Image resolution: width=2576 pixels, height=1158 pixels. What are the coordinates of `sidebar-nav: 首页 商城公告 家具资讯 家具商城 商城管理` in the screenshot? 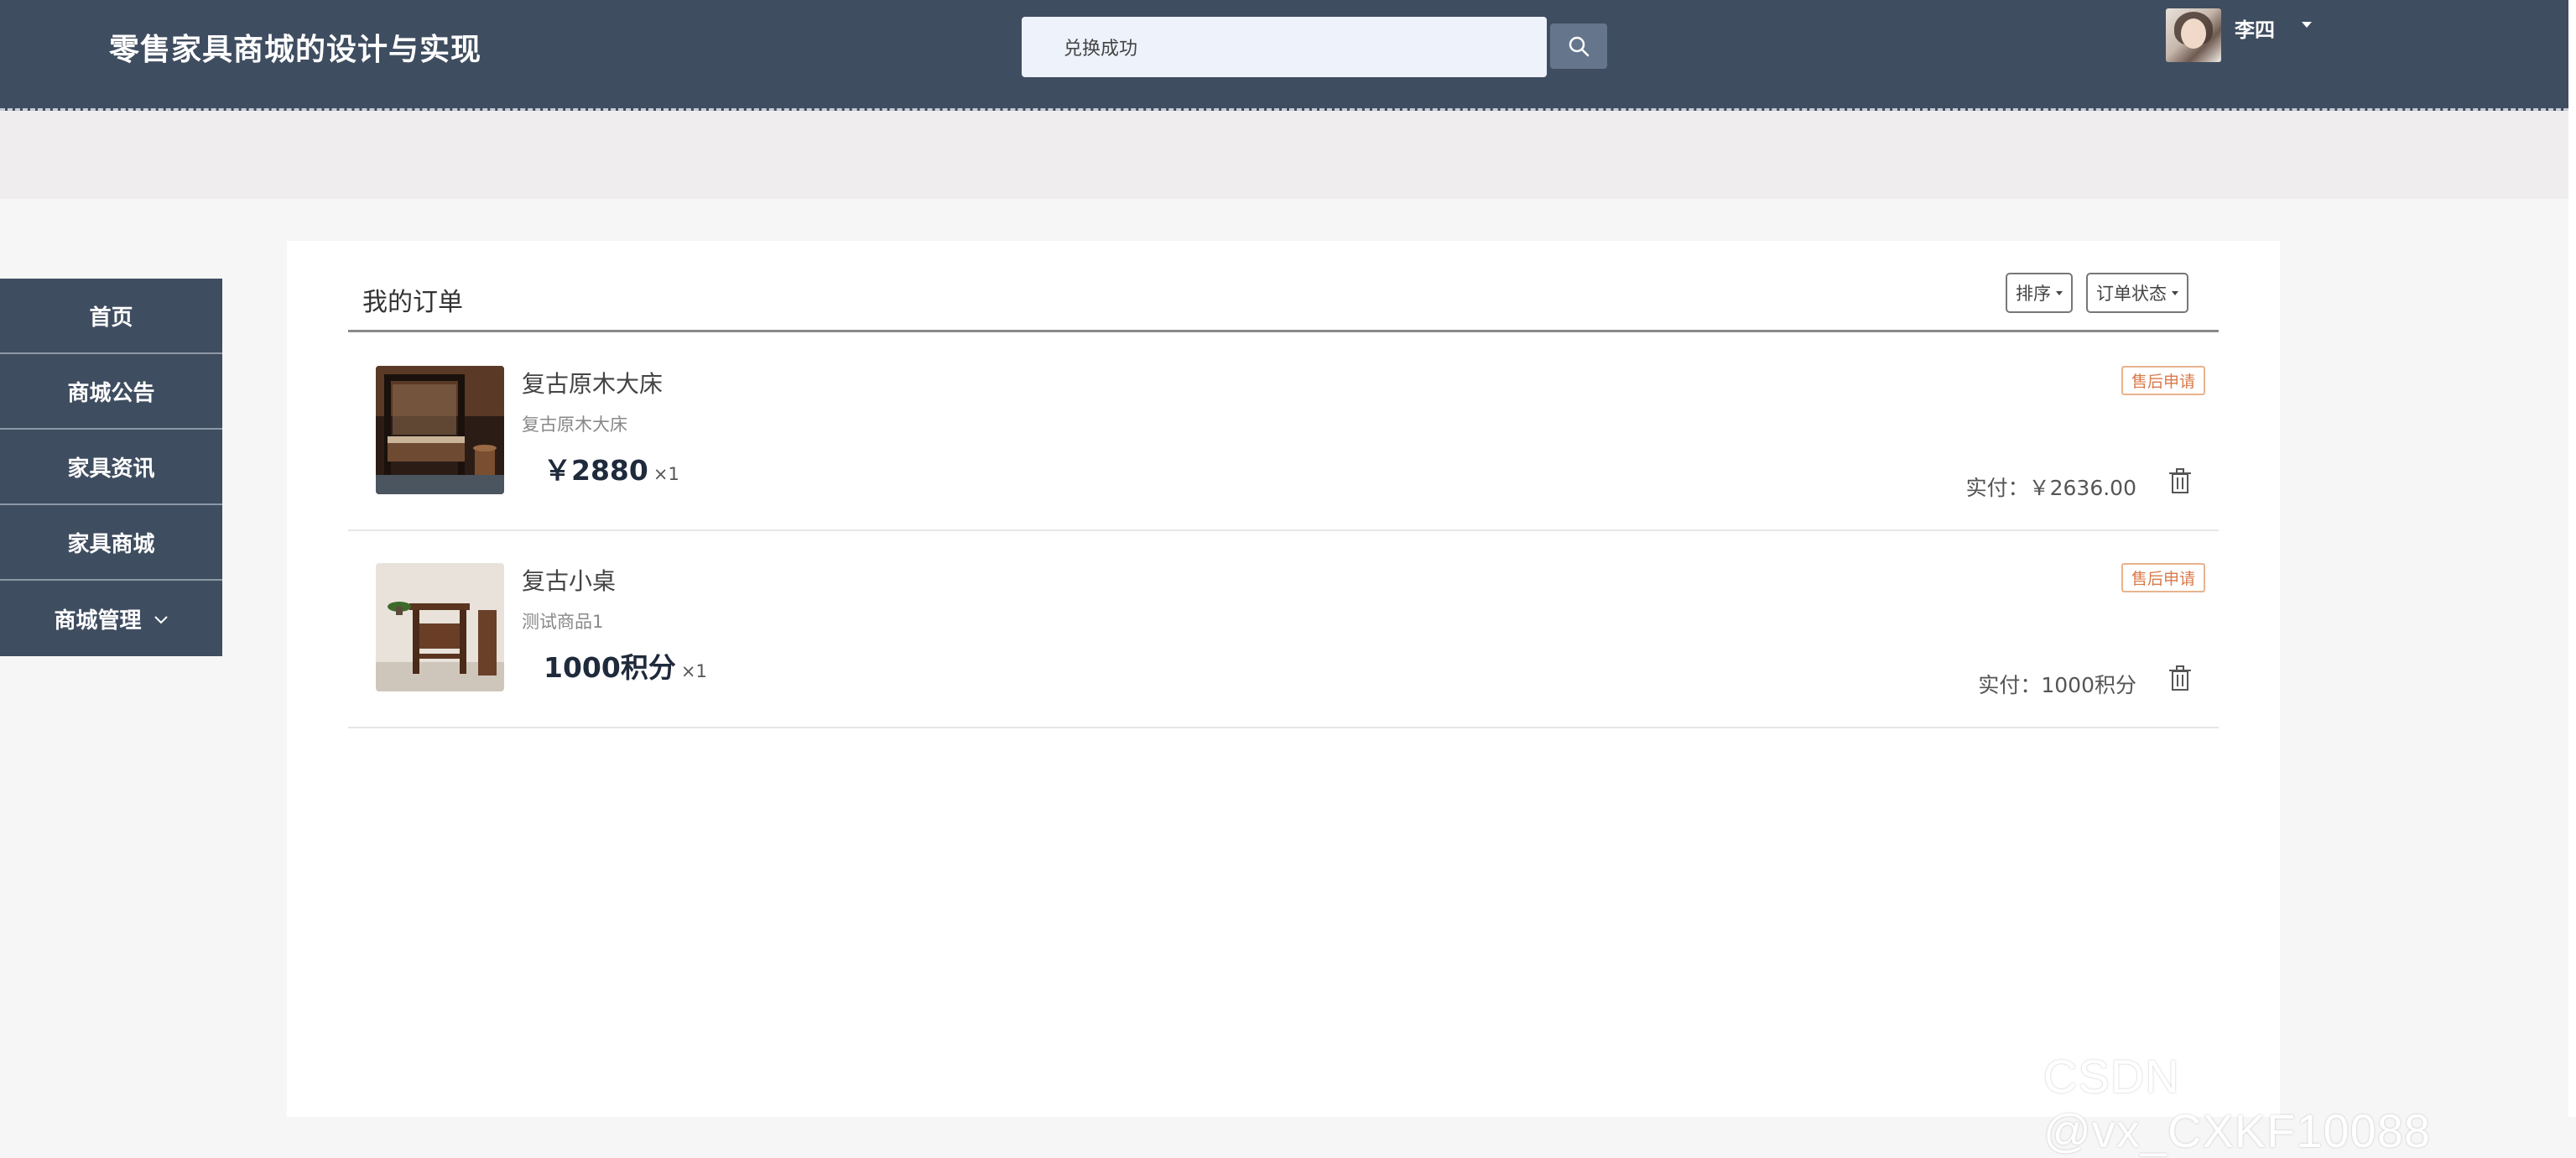 It's located at (111, 468).